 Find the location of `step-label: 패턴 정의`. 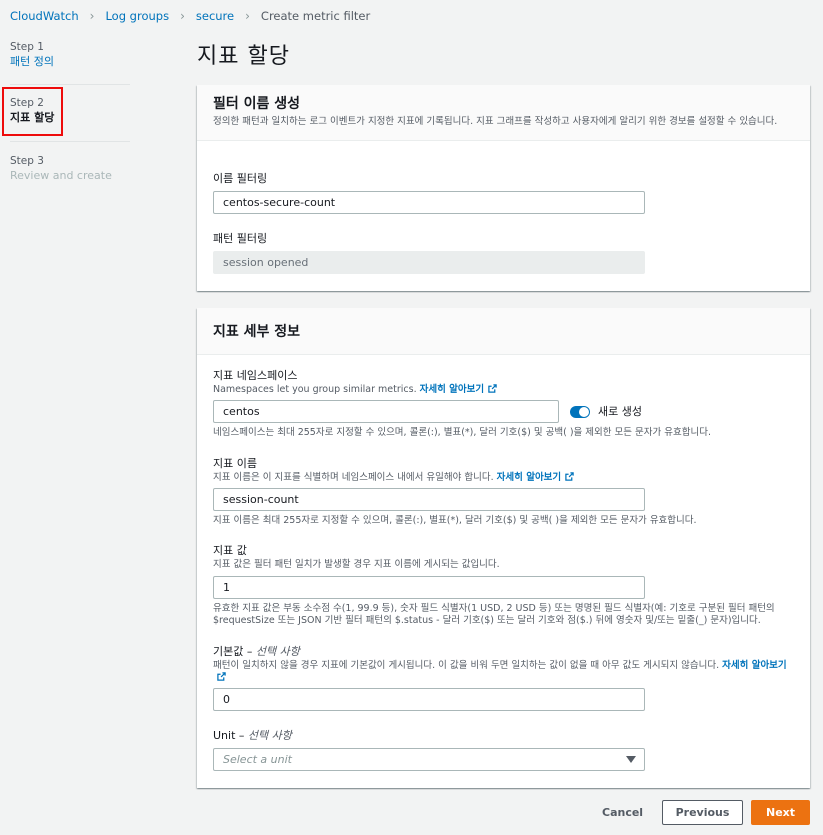

step-label: 패턴 정의 is located at coordinates (32, 62).